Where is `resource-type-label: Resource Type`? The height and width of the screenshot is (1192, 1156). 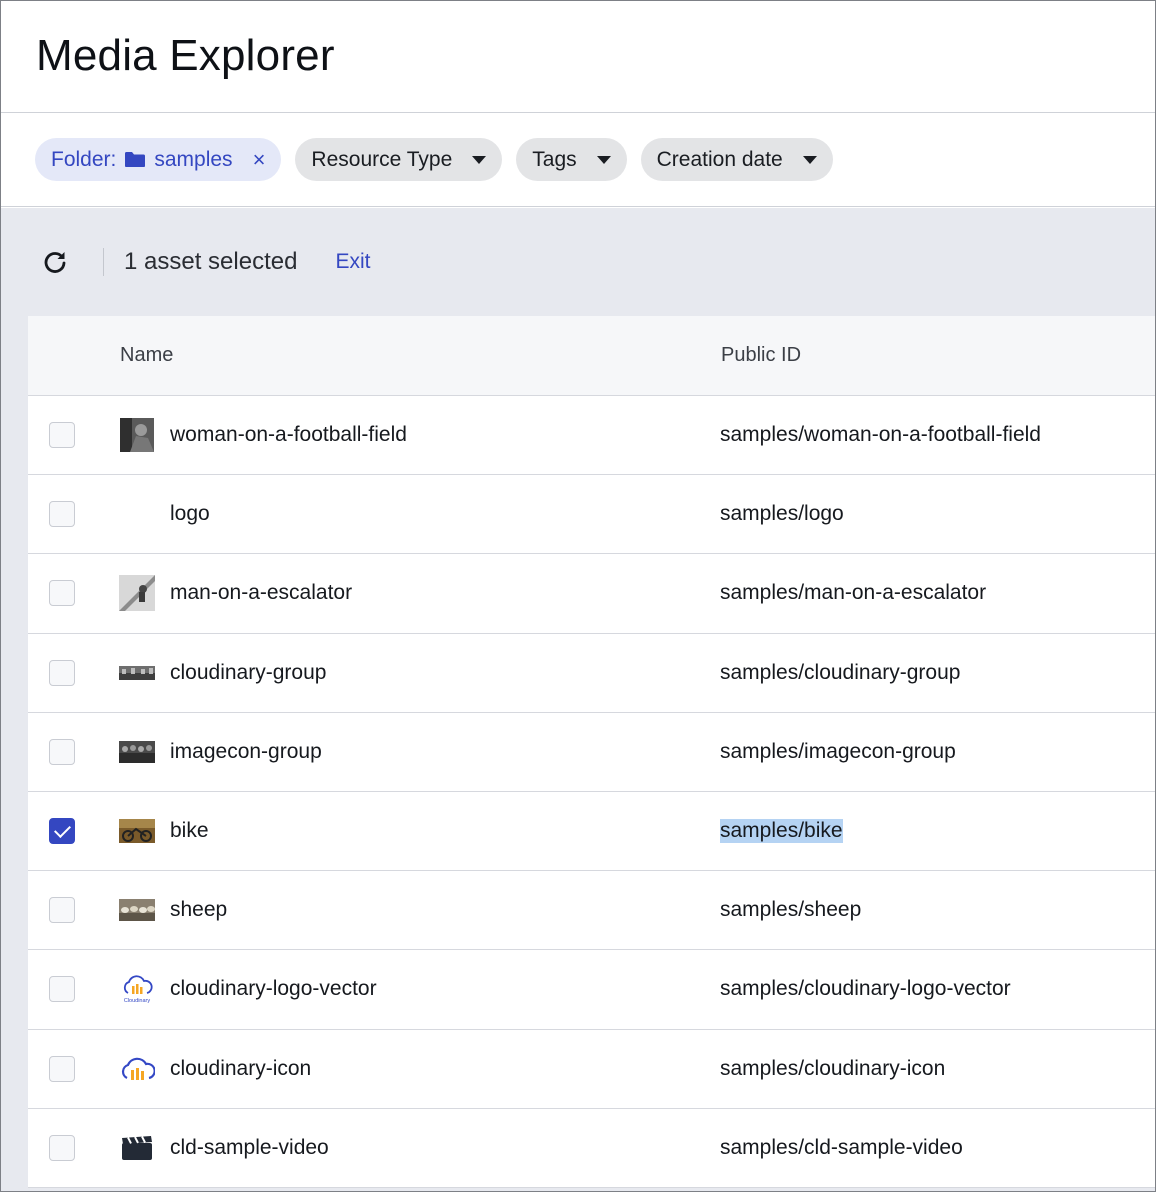
resource-type-label: Resource Type is located at coordinates (382, 159).